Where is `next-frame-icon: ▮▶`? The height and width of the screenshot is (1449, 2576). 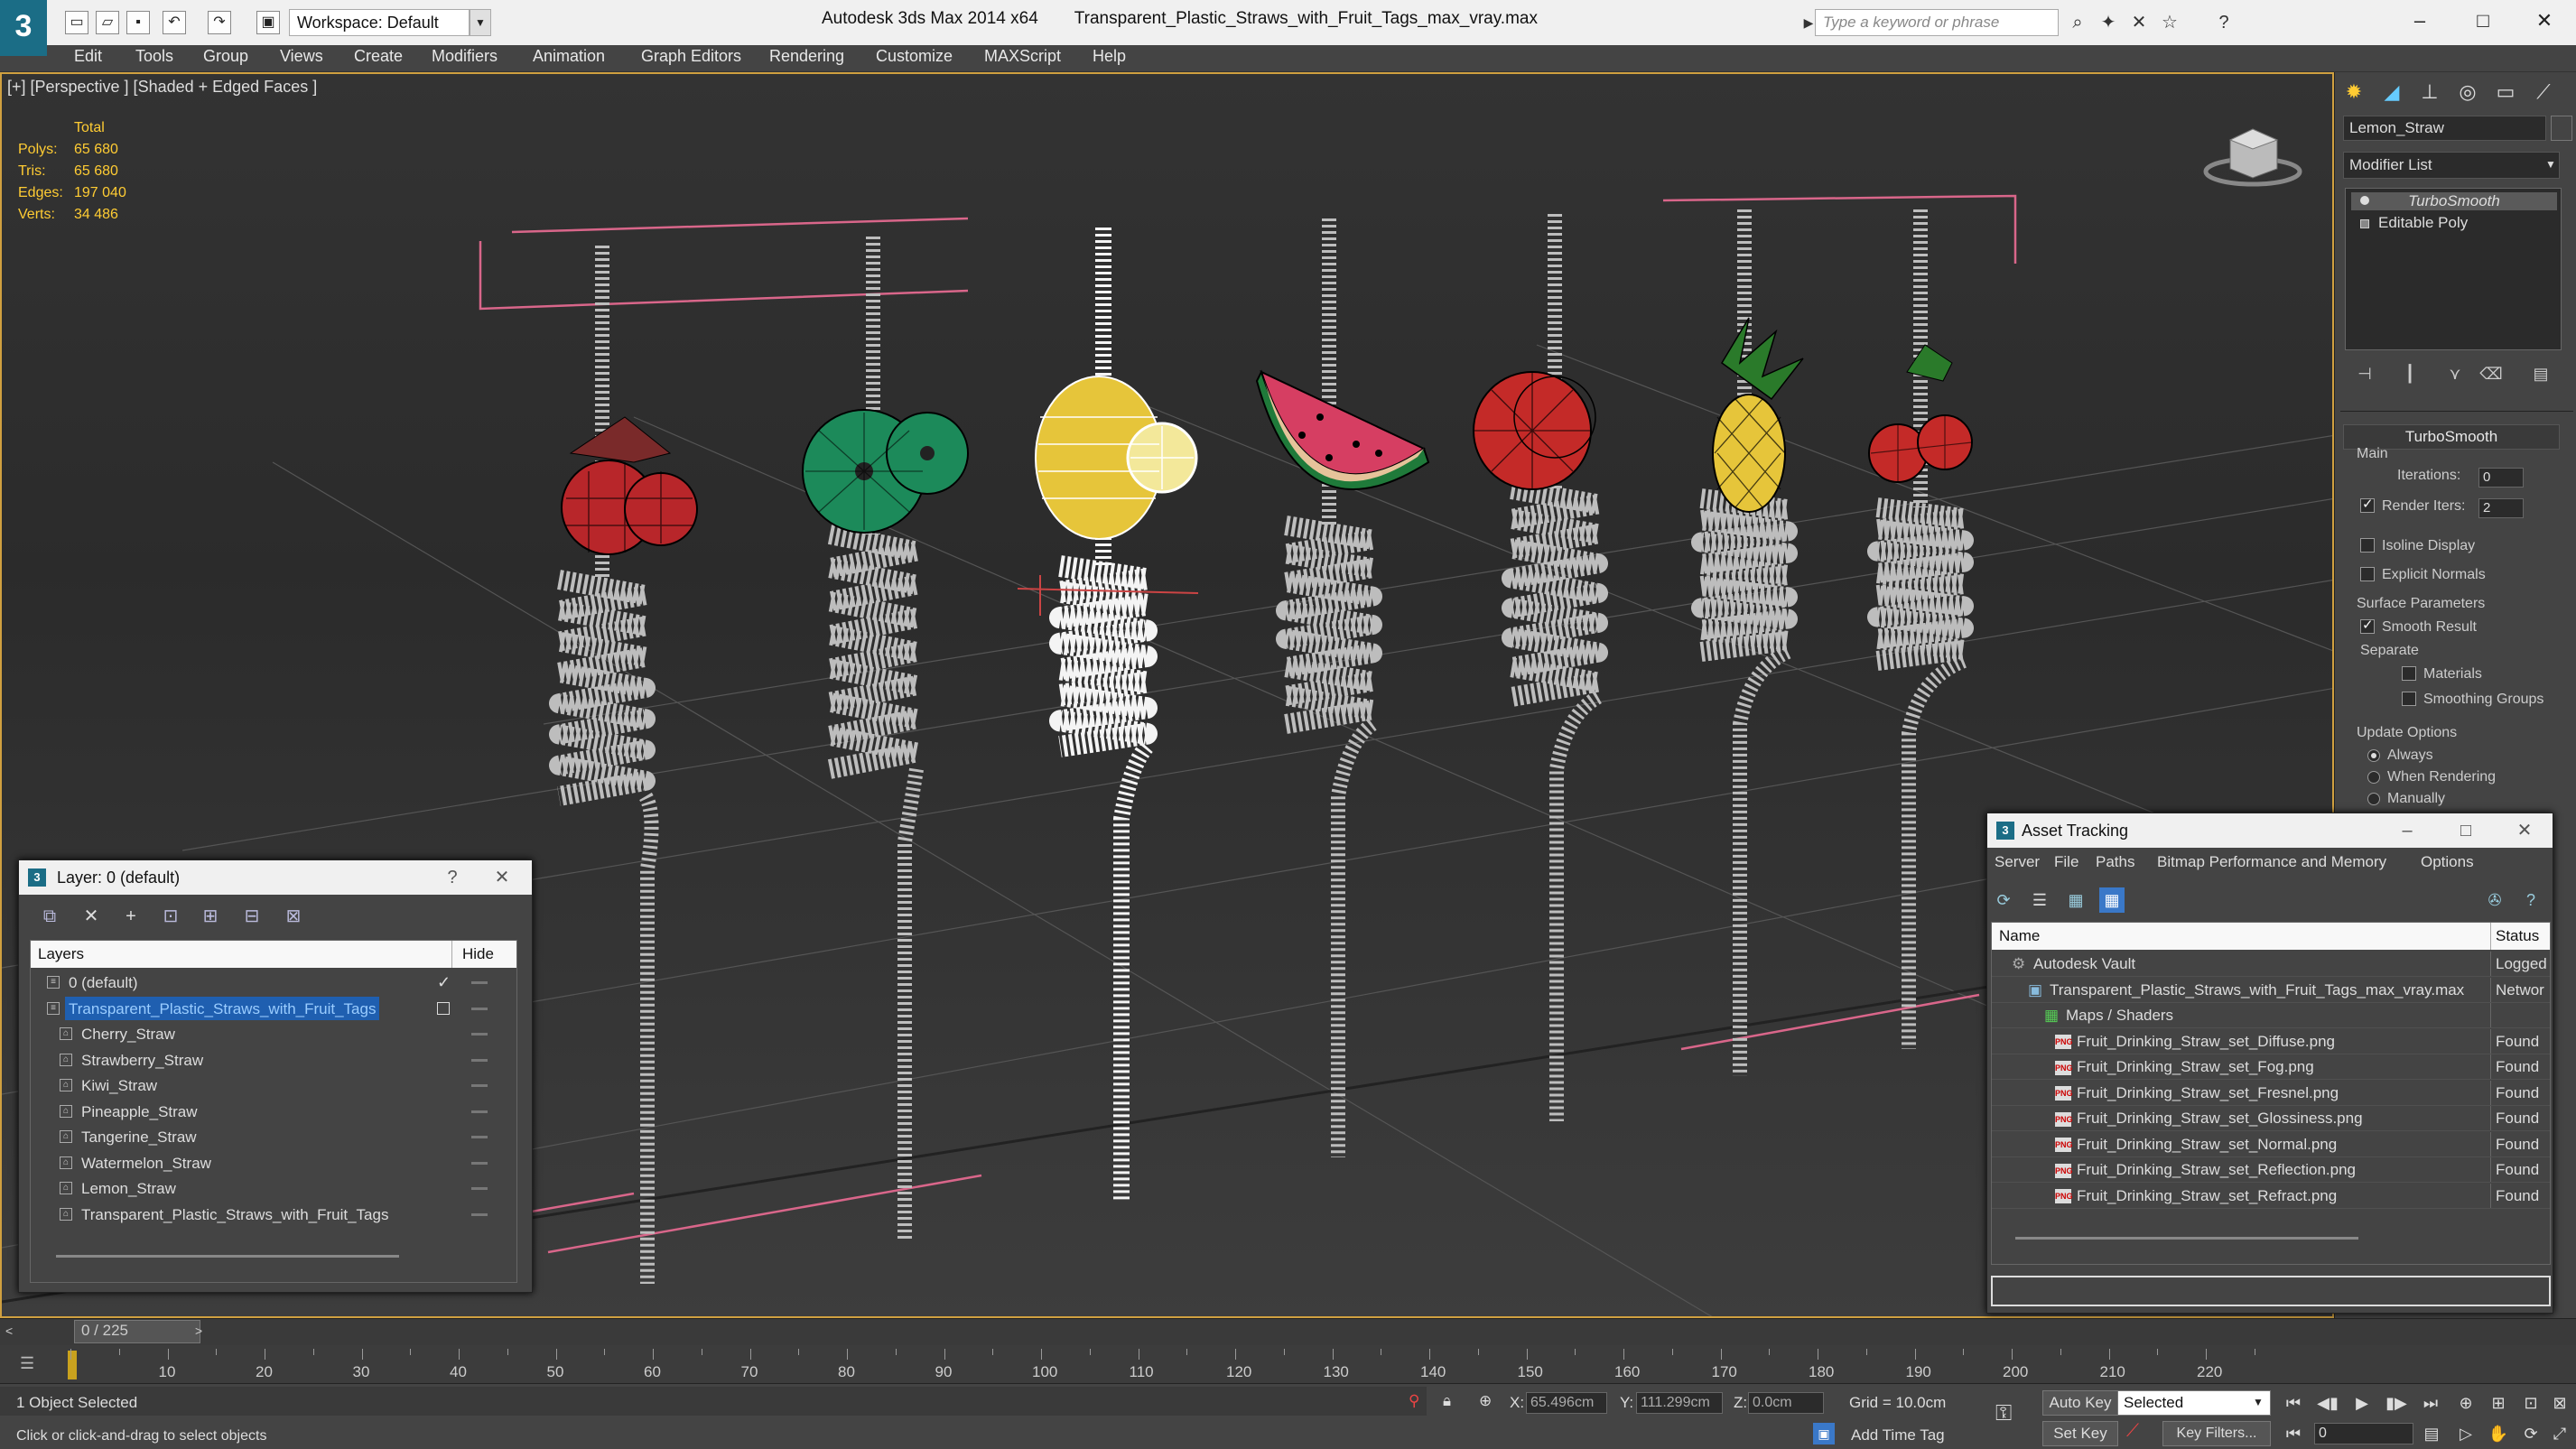
next-frame-icon: ▮▶ is located at coordinates (2396, 1403).